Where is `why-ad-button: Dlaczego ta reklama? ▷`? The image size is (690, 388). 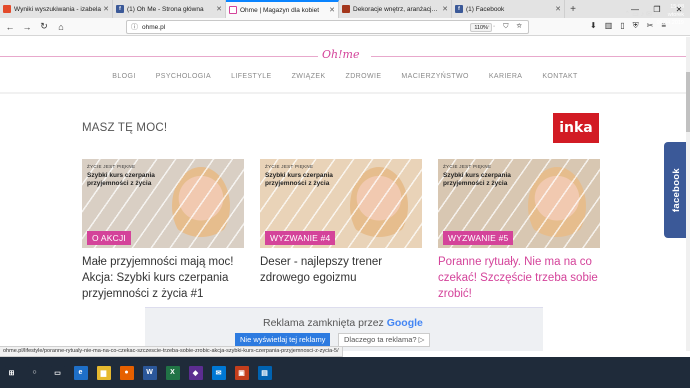 why-ad-button: Dlaczego ta reklama? ▷ is located at coordinates (384, 340).